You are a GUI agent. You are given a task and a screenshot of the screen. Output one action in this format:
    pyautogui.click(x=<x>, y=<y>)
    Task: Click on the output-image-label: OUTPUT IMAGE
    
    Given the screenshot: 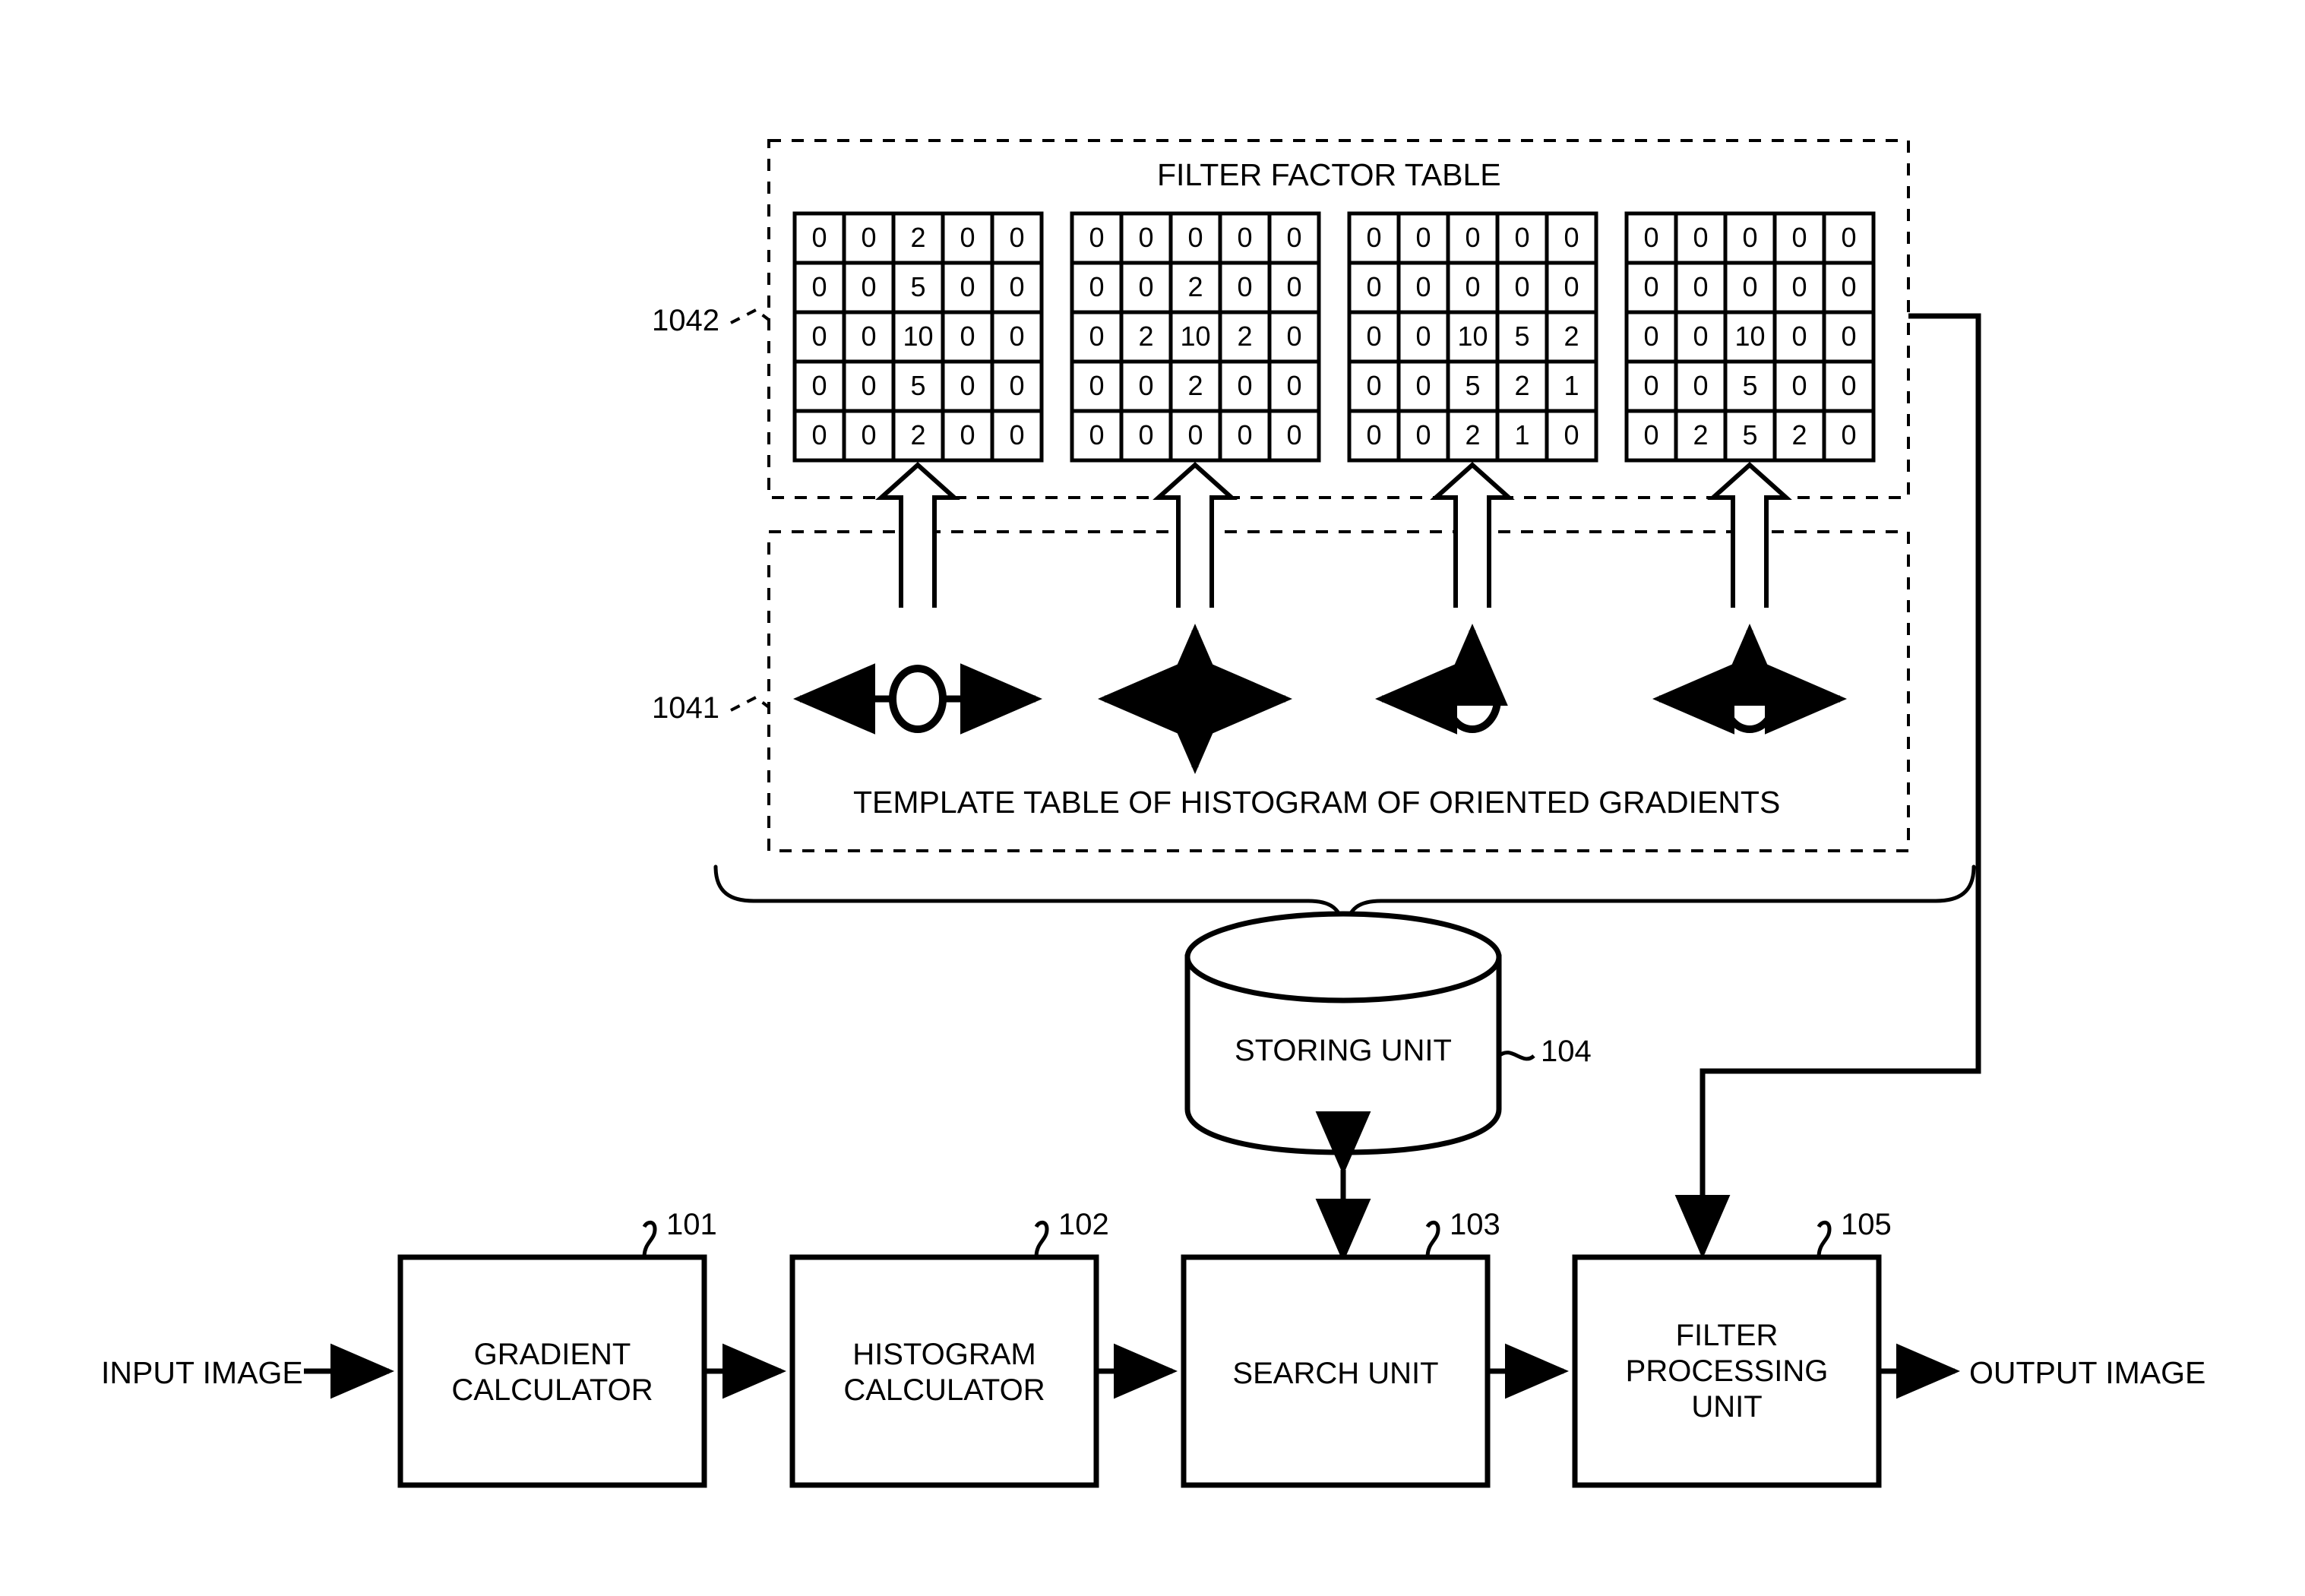 What is the action you would take?
    pyautogui.click(x=2087, y=1372)
    